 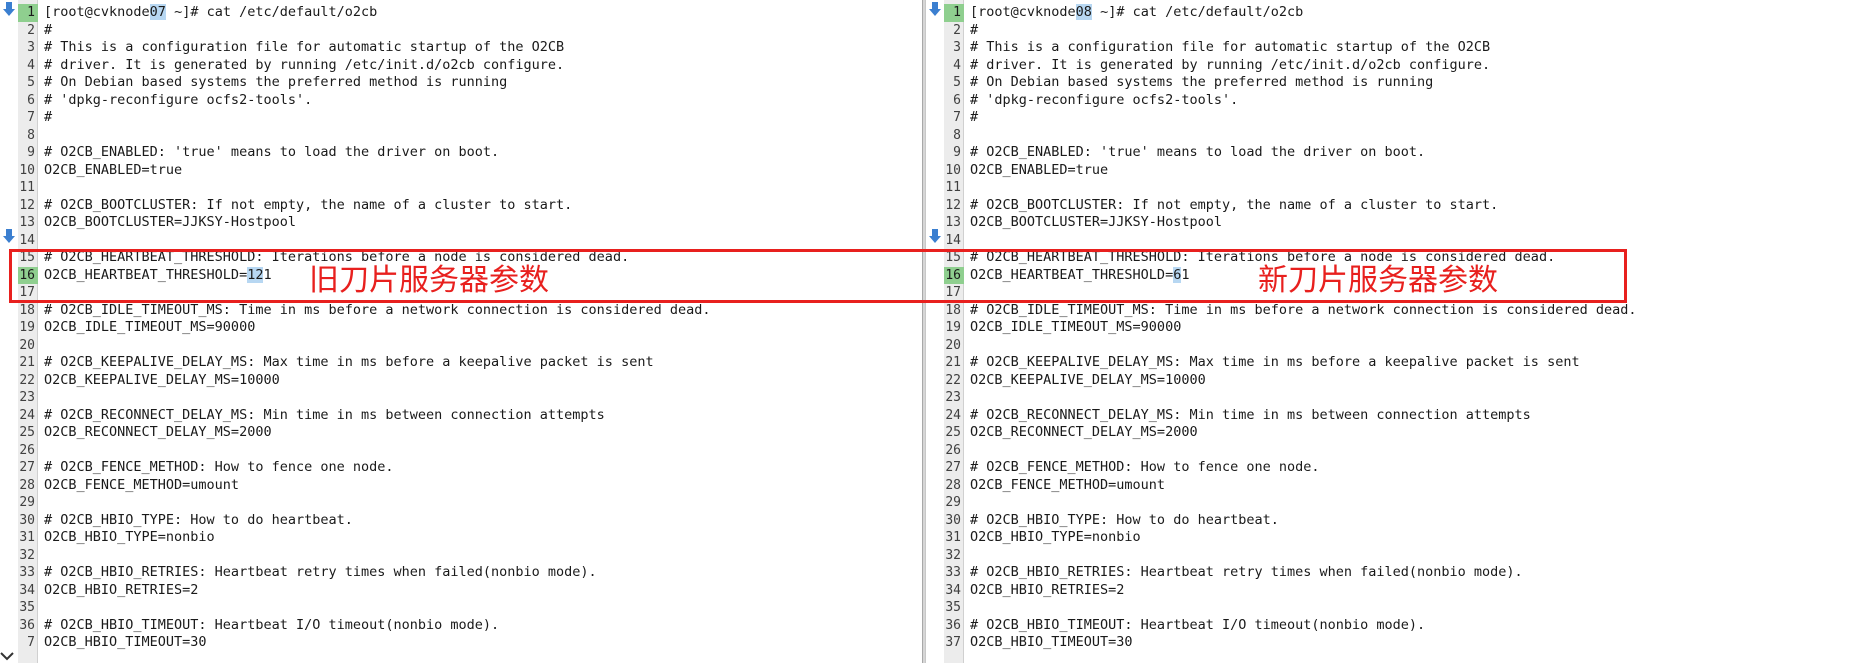 I want to click on left-gutter-icons, so click(x=9, y=331).